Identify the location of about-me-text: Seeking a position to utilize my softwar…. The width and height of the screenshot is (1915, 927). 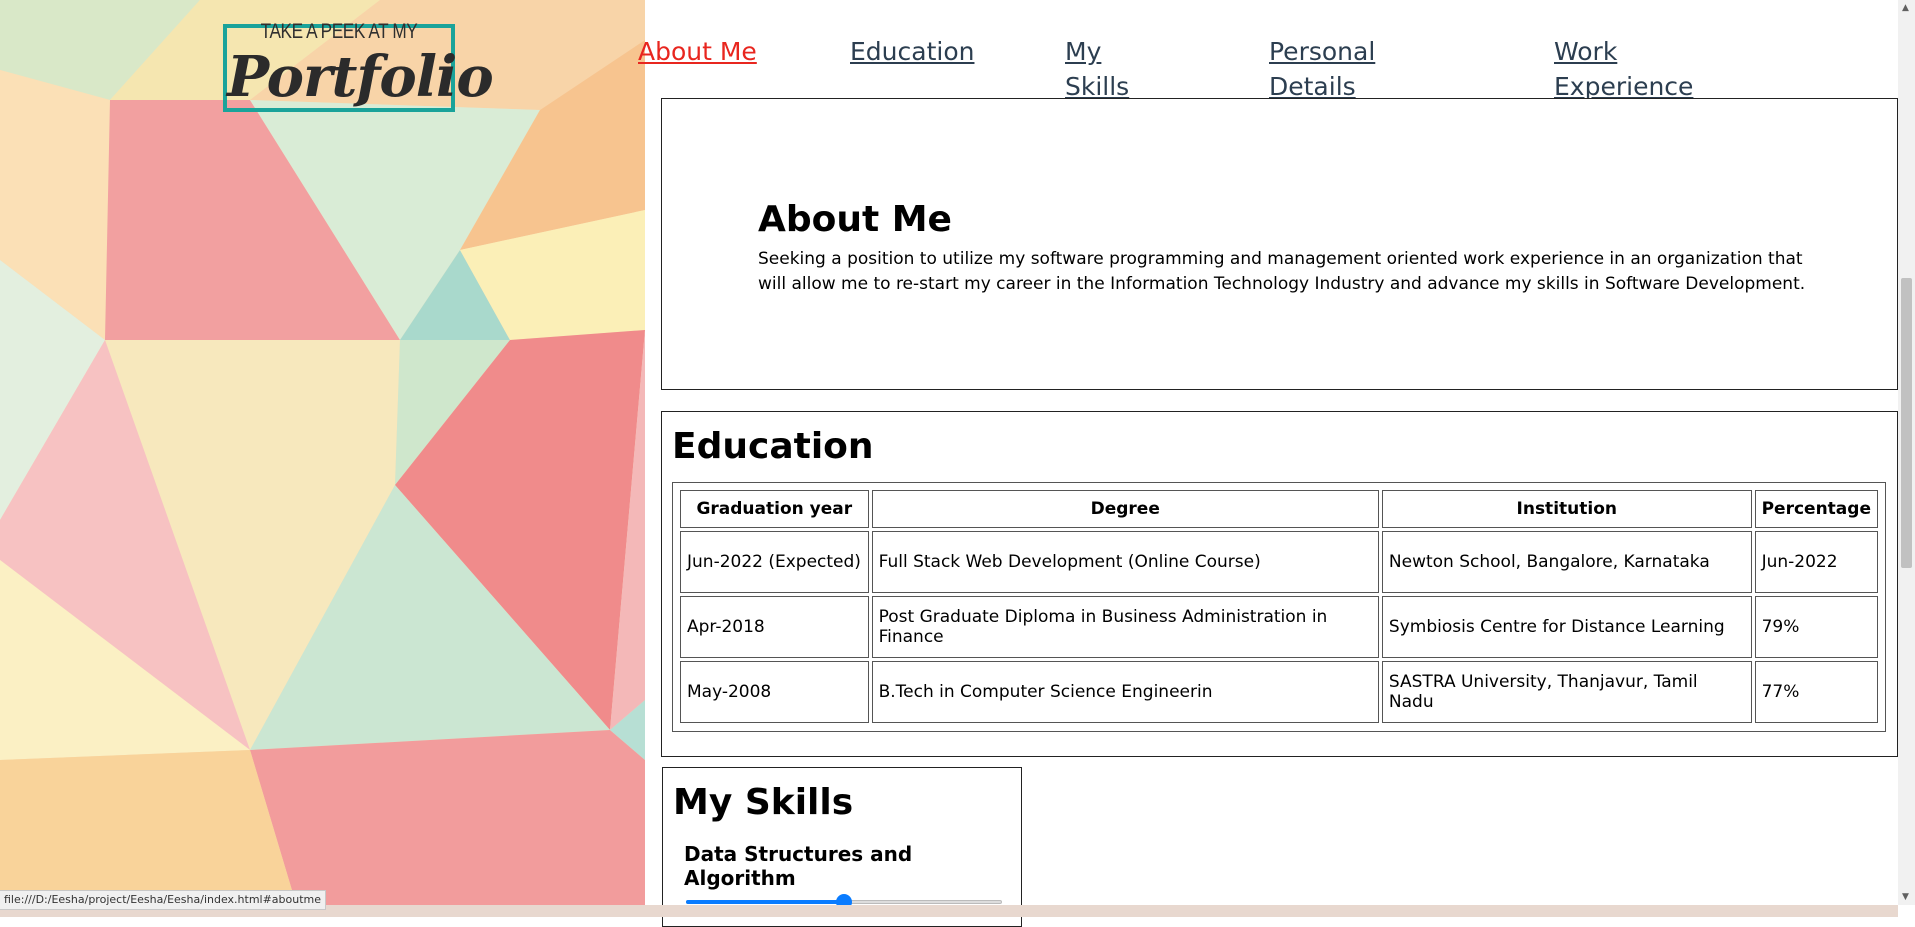
(1282, 271).